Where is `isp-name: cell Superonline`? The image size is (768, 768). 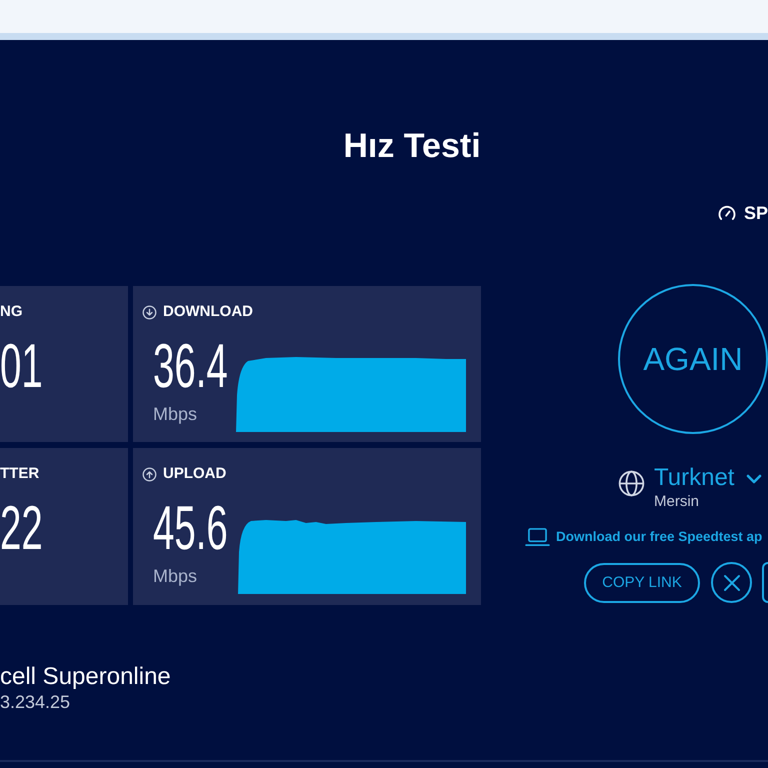 isp-name: cell Superonline is located at coordinates (85, 677).